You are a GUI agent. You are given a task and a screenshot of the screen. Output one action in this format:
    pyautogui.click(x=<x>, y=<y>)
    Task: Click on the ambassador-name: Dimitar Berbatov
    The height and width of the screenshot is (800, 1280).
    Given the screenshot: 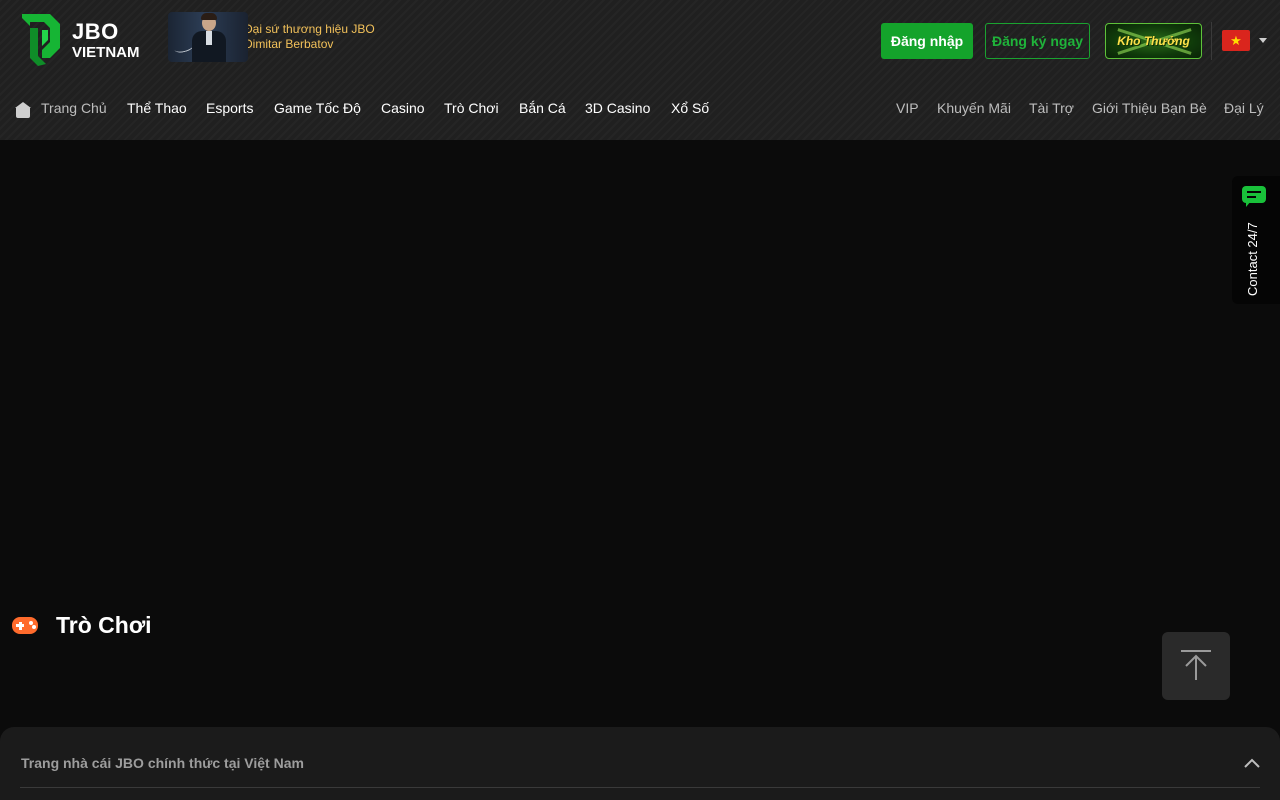 What is the action you would take?
    pyautogui.click(x=289, y=44)
    